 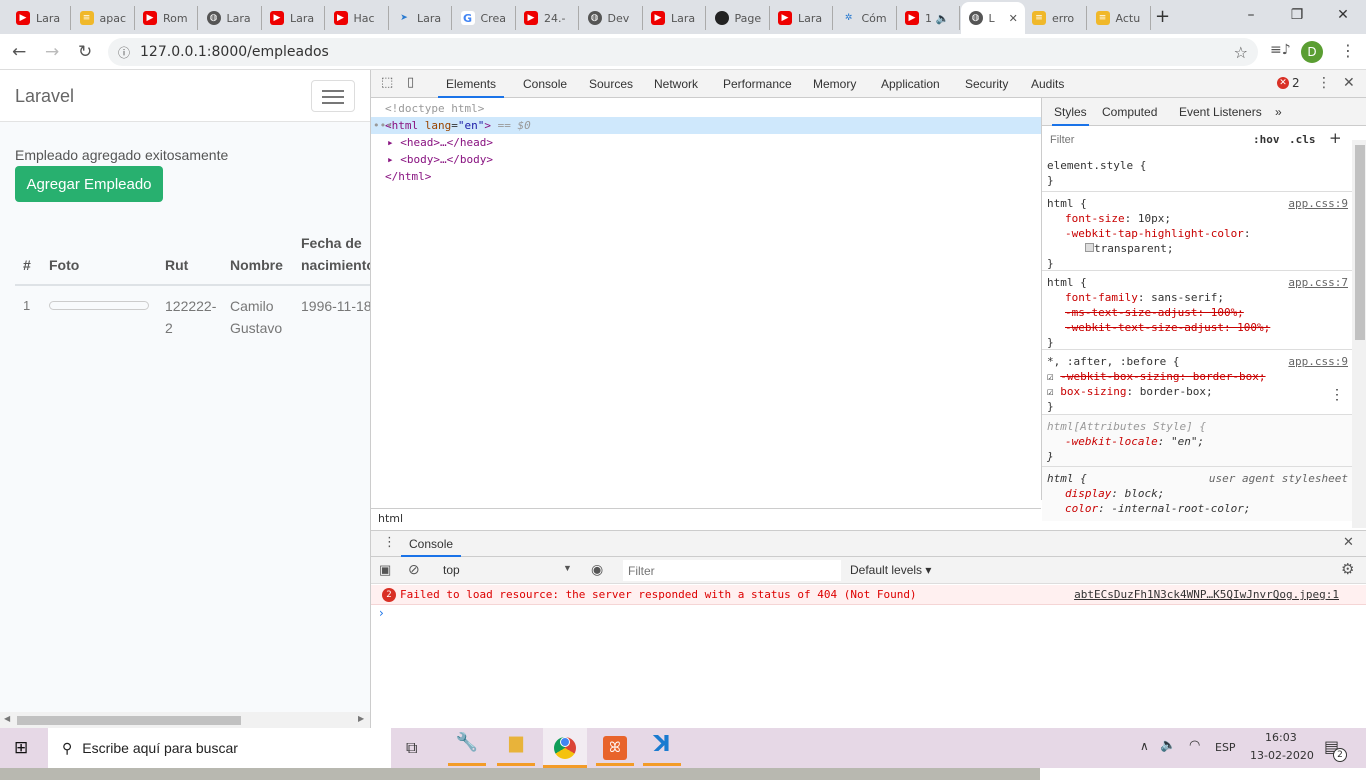 I want to click on navbar-toggler-button, so click(x=333, y=96).